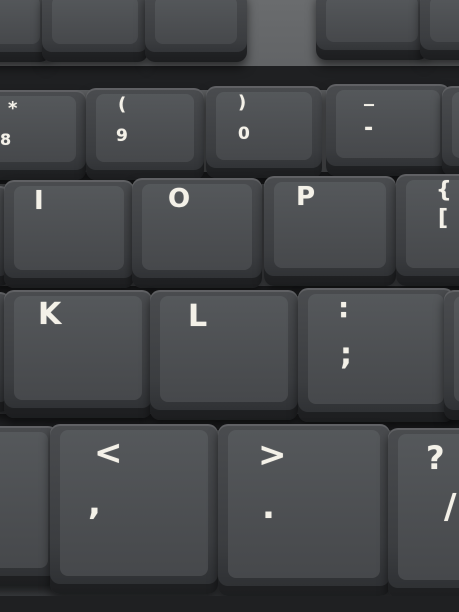 This screenshot has width=459, height=612. What do you see at coordinates (78, 354) in the screenshot?
I see `key-k: K` at bounding box center [78, 354].